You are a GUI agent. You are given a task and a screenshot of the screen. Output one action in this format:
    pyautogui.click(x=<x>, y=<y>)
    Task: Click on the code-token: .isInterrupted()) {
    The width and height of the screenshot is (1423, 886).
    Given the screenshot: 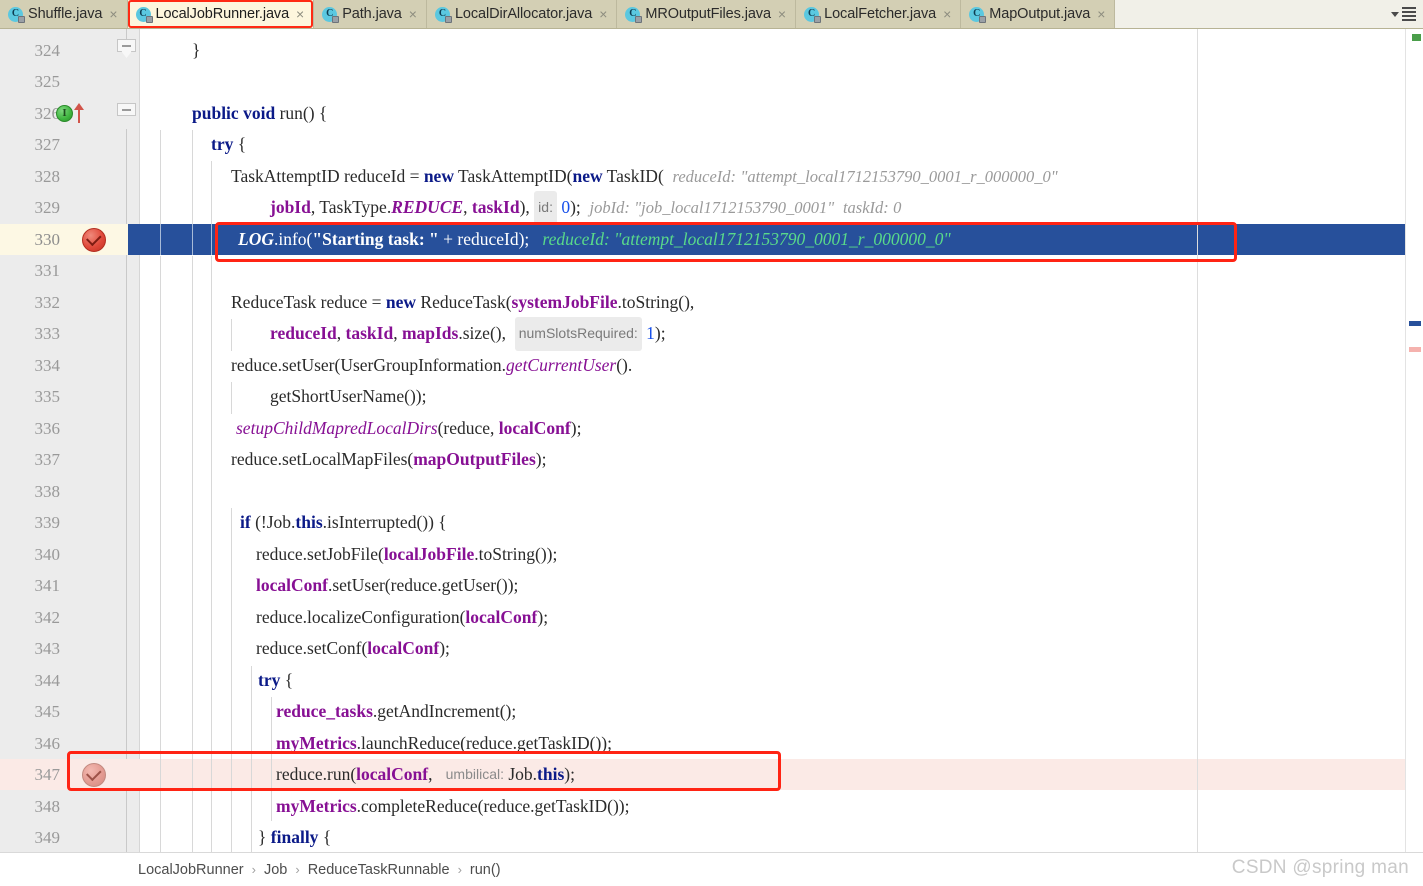 What is the action you would take?
    pyautogui.click(x=384, y=522)
    